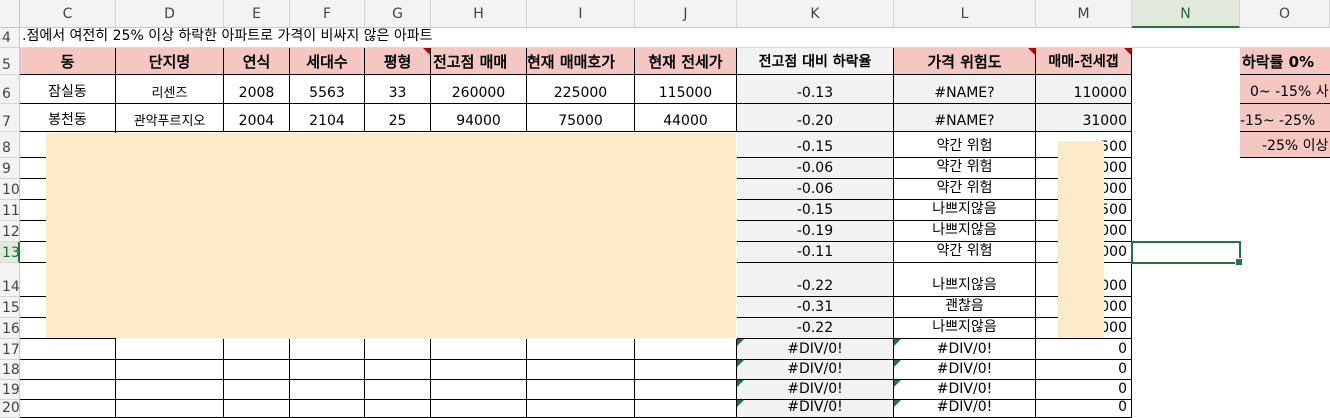 This screenshot has width=1330, height=418. I want to click on header-price-risk: 가격 위험도, so click(965, 61).